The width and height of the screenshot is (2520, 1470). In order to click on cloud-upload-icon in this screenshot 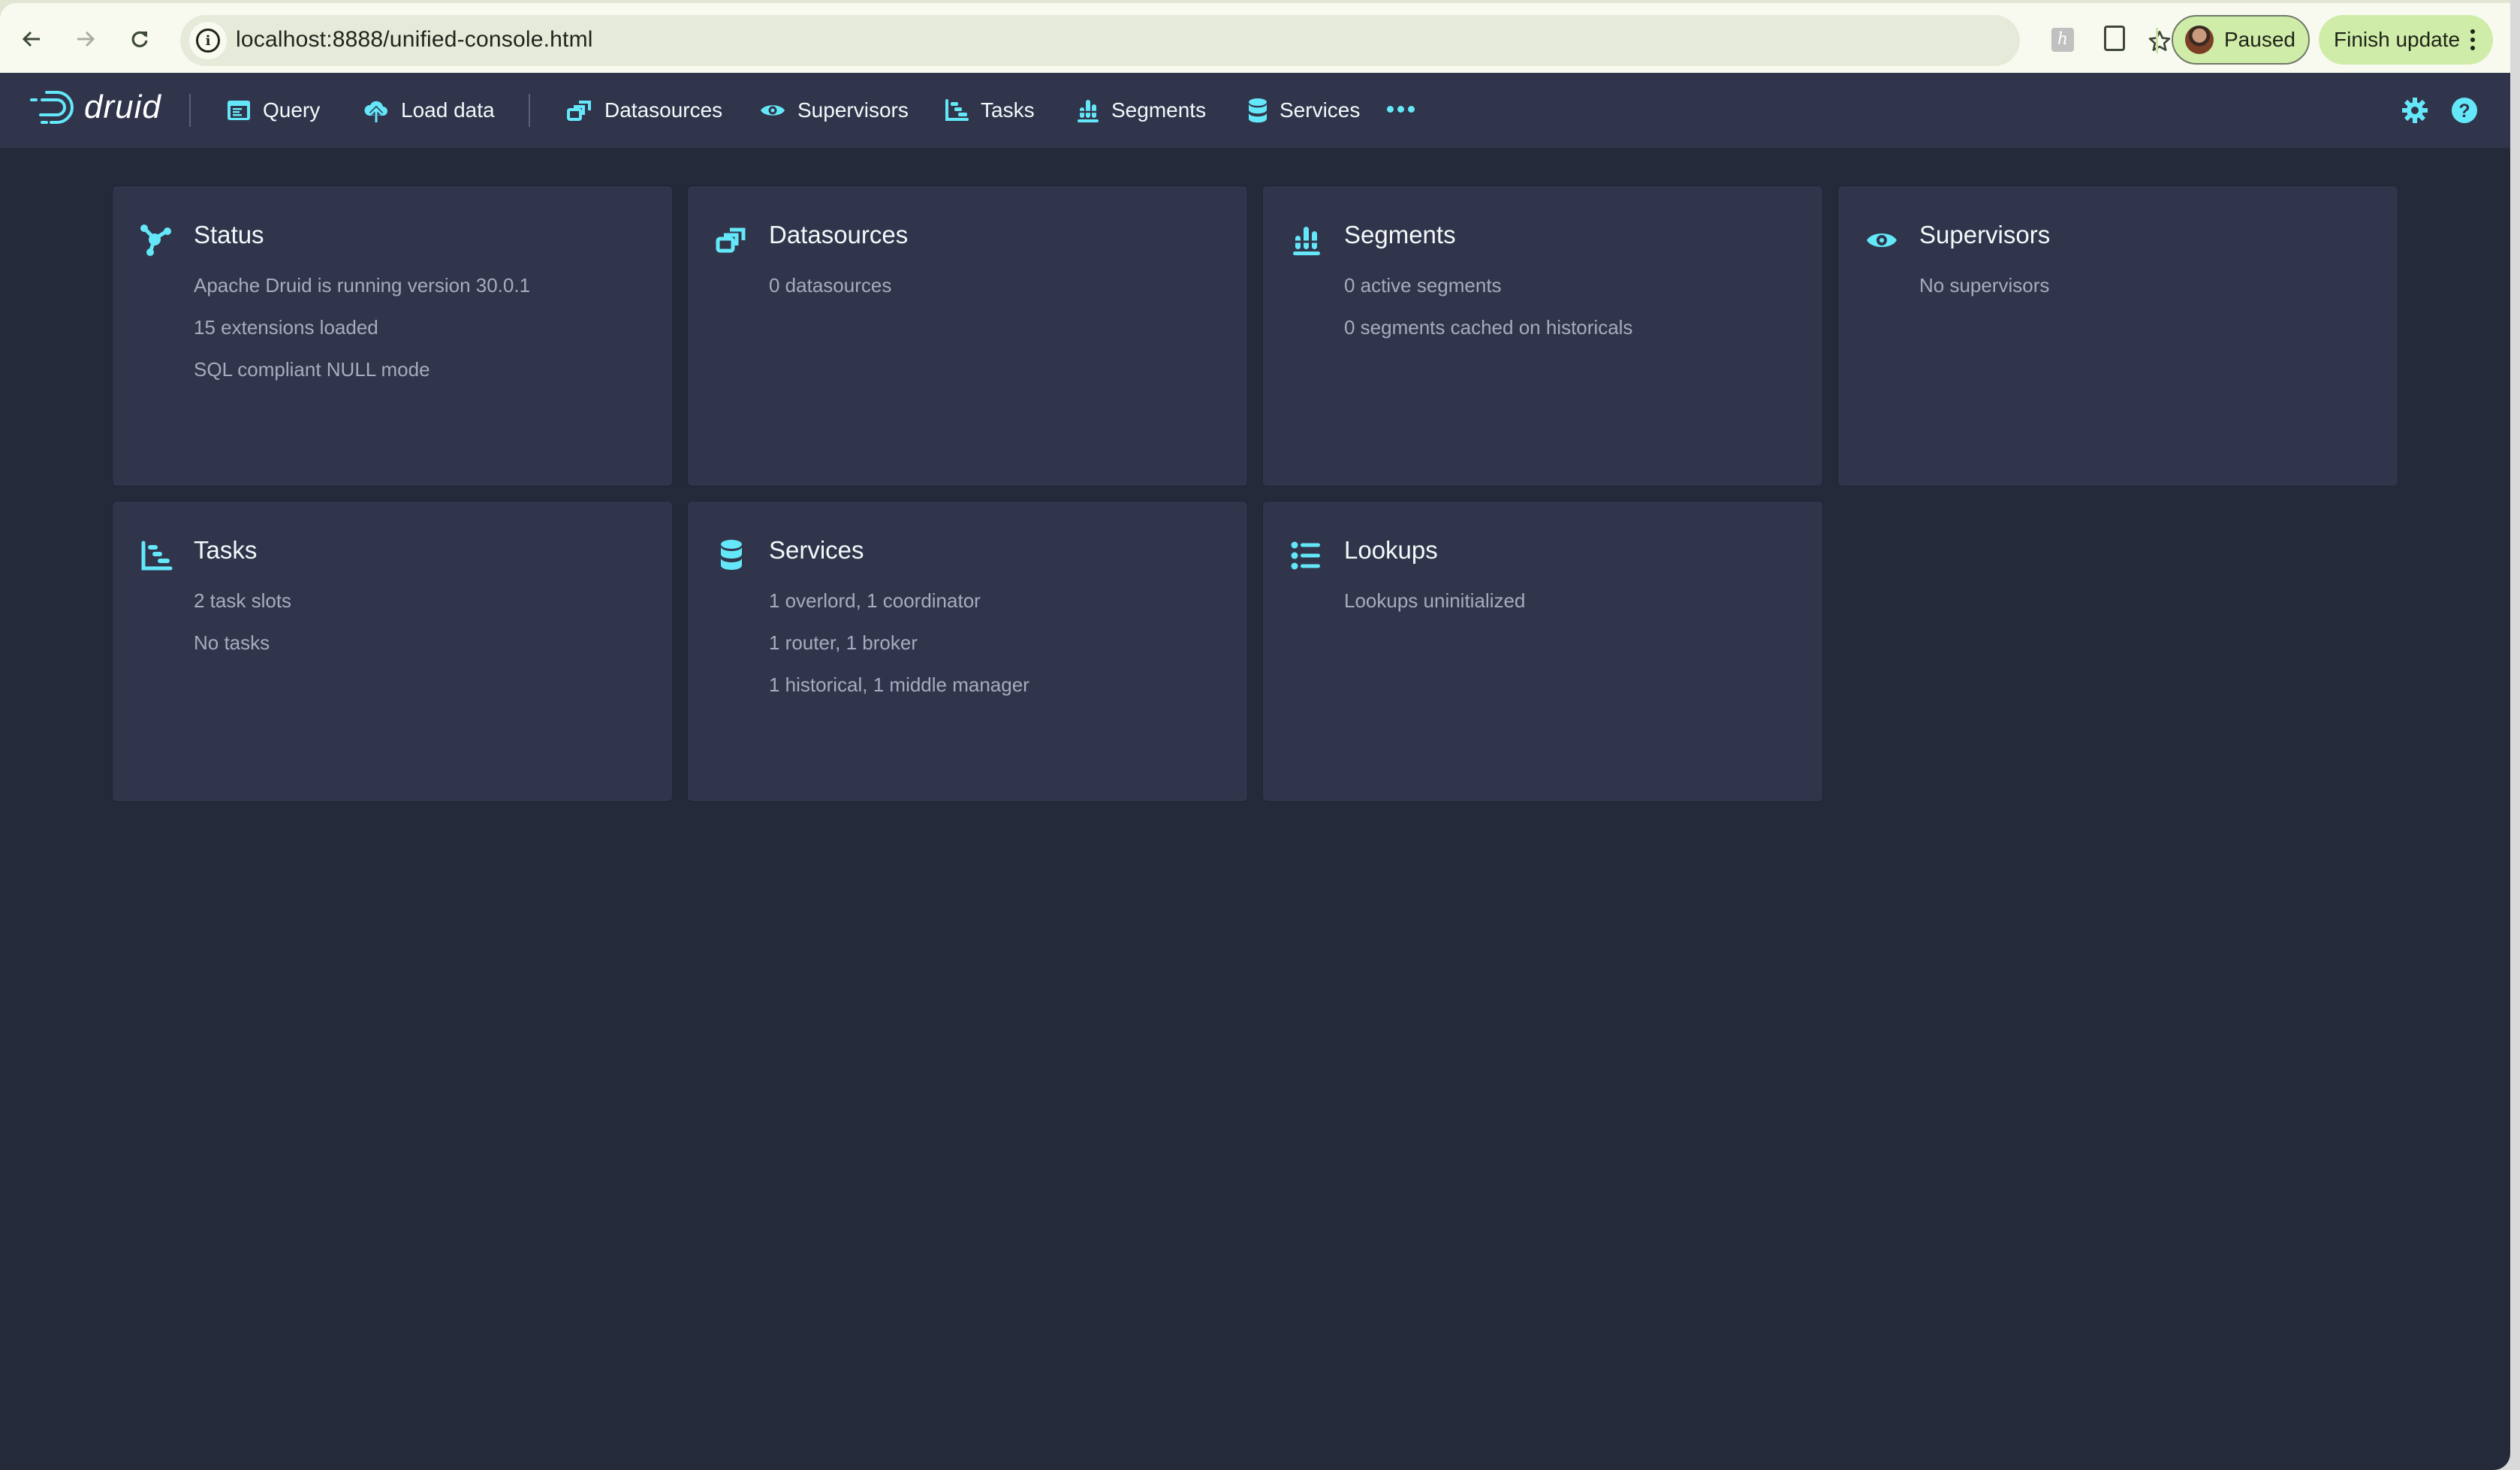, I will do `click(375, 112)`.